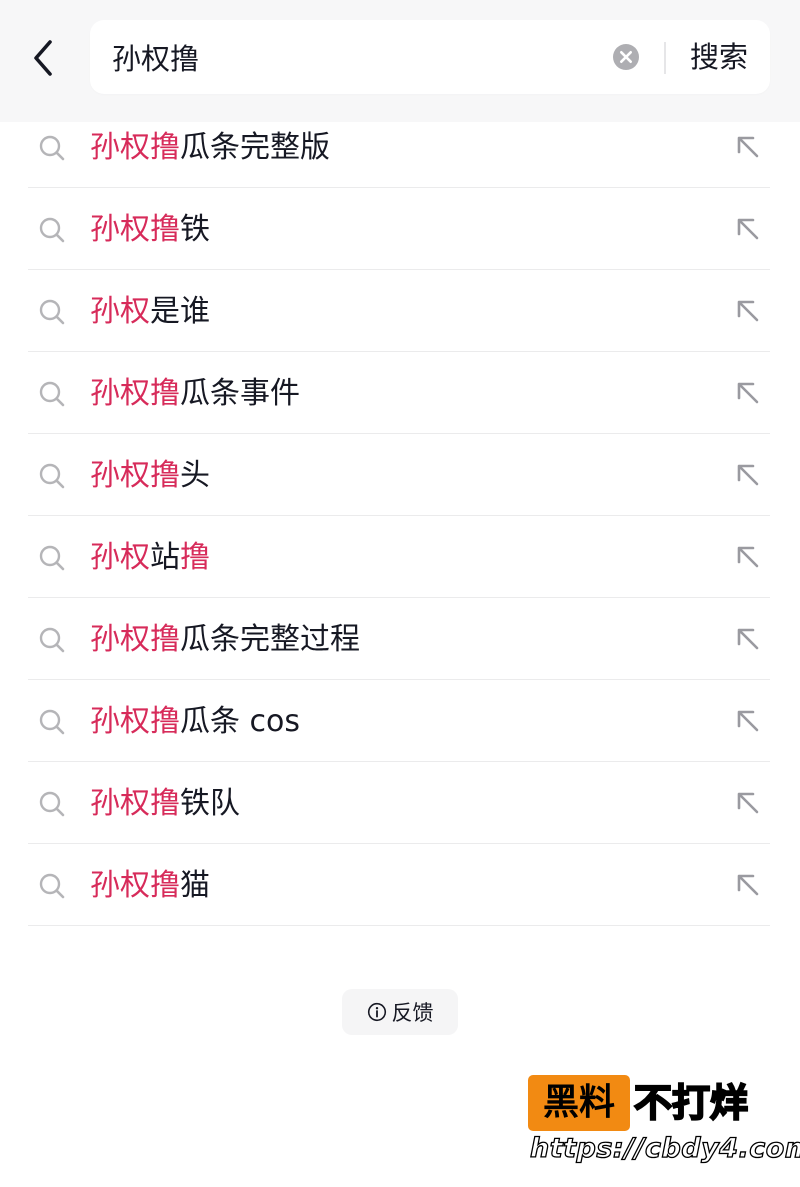 This screenshot has width=800, height=1187. I want to click on clear-circle-icon, so click(626, 57).